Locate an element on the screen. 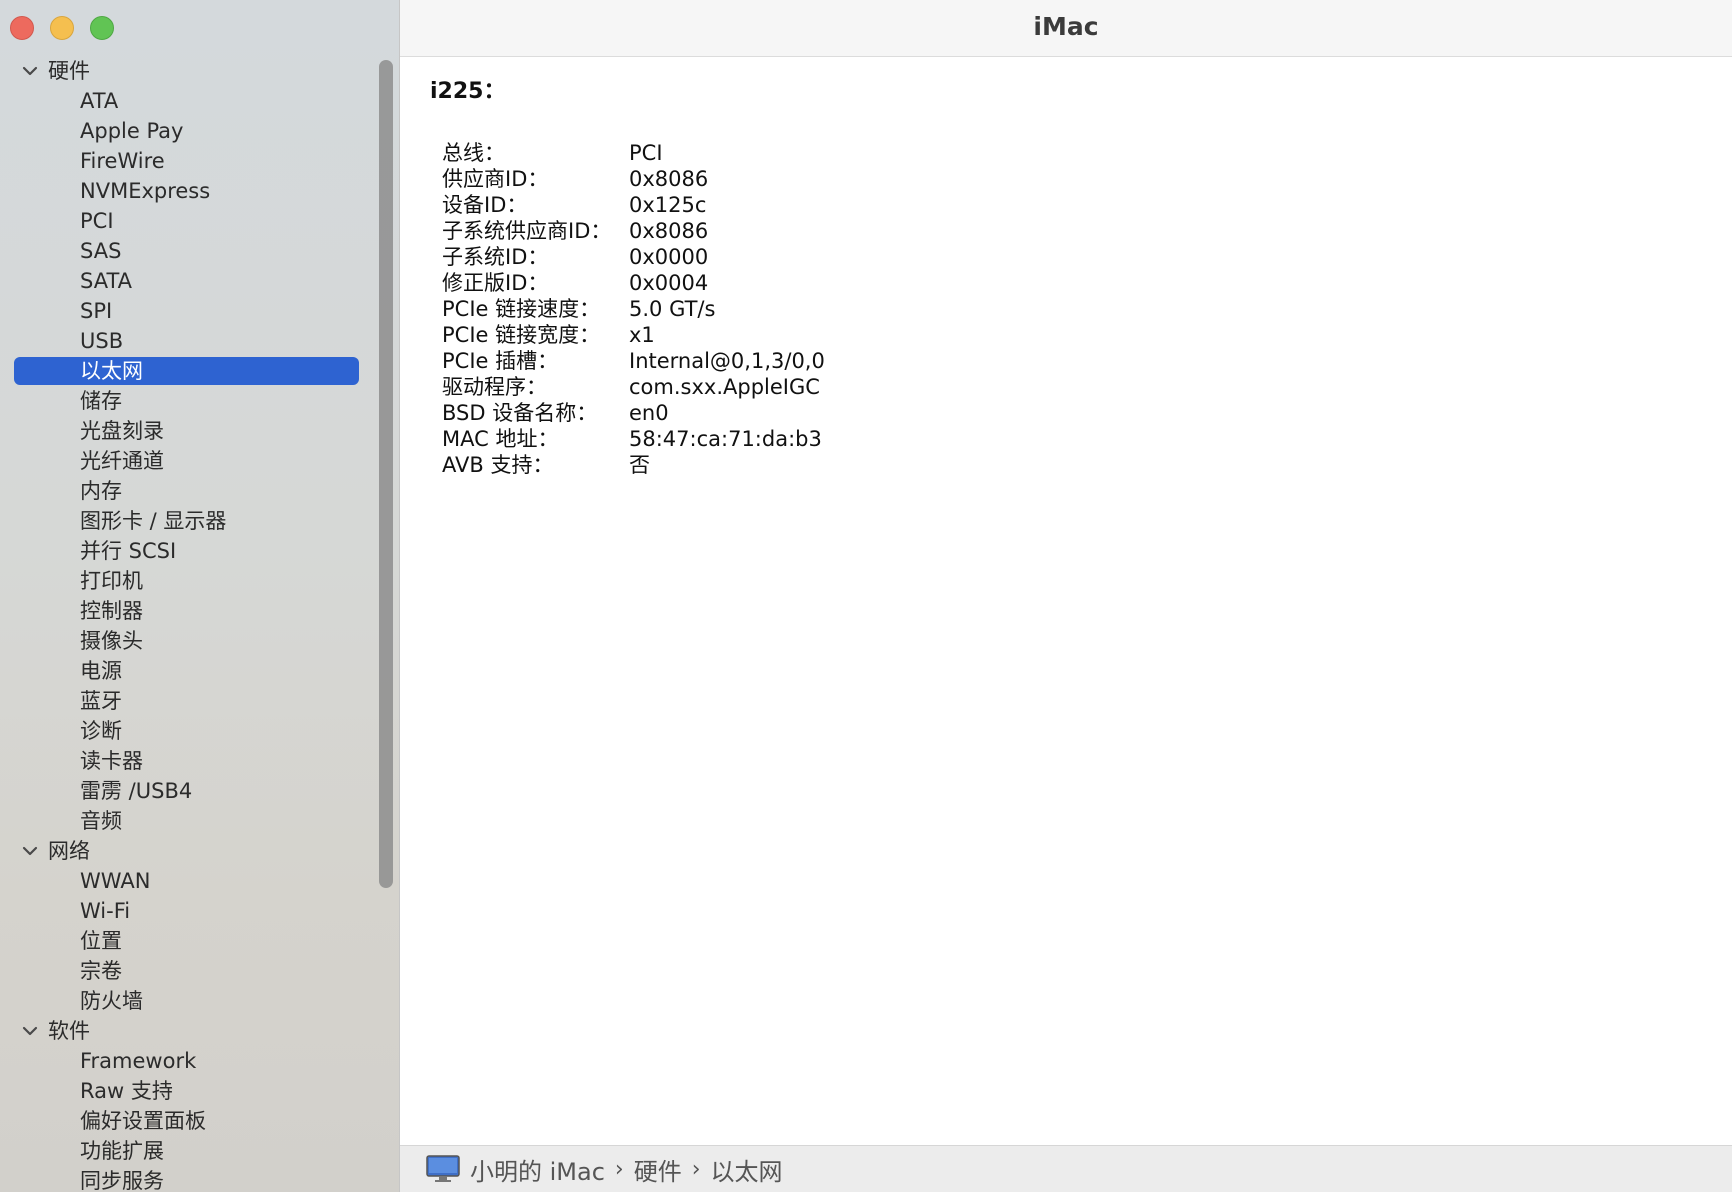  sidebar-item: 同步服务 is located at coordinates (185, 1179).